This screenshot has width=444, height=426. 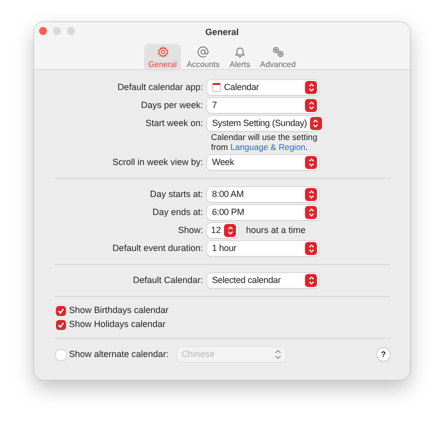 What do you see at coordinates (229, 212) in the screenshot?
I see `popup-value: 6:00 PM` at bounding box center [229, 212].